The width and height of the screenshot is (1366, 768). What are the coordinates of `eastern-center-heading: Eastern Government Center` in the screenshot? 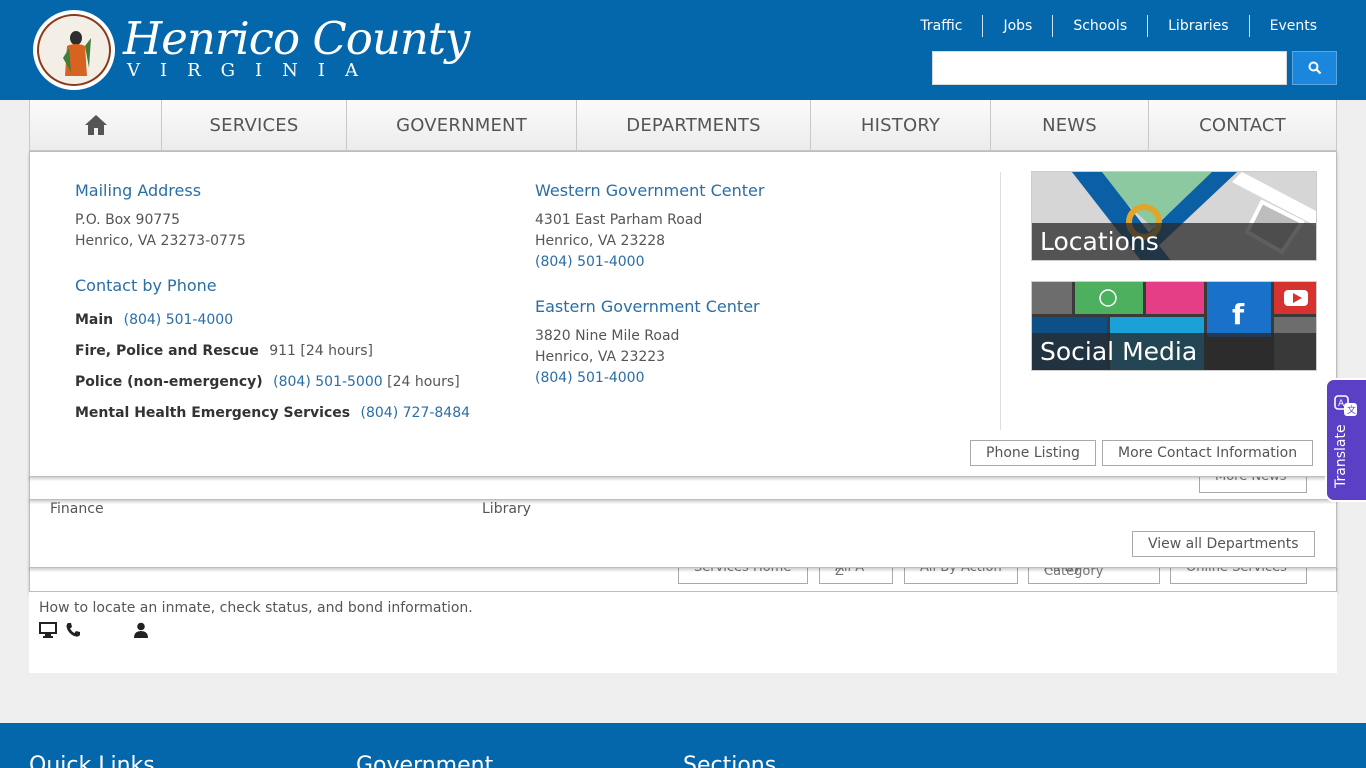 It's located at (647, 306).